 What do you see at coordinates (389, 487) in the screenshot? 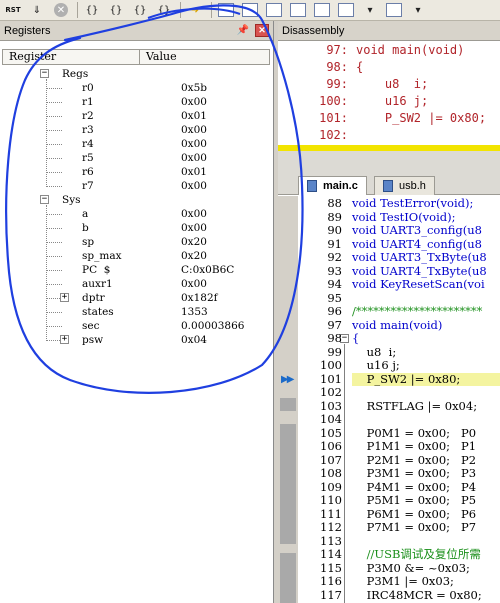
I see `code-line: 109 P4M1 = 0x00; P4` at bounding box center [389, 487].